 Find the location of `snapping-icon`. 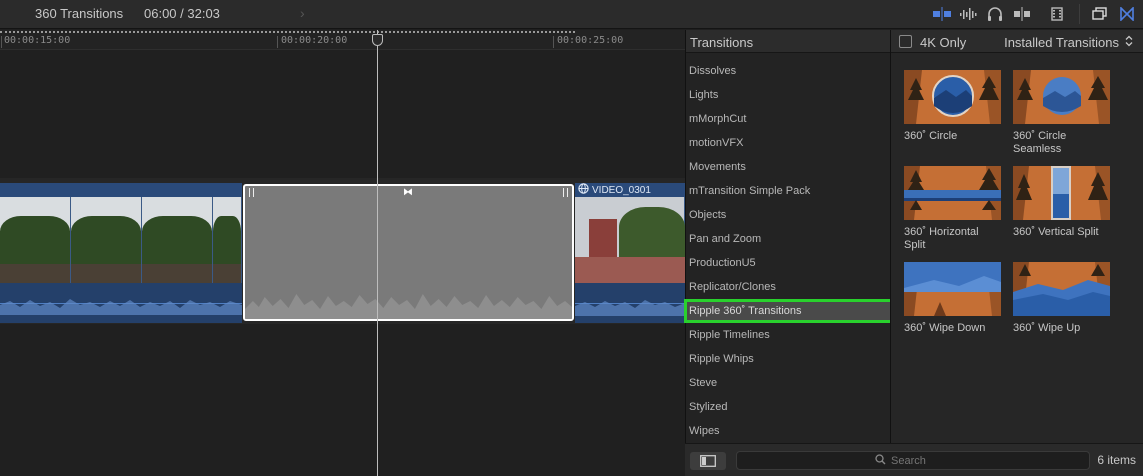

snapping-icon is located at coordinates (1022, 14).